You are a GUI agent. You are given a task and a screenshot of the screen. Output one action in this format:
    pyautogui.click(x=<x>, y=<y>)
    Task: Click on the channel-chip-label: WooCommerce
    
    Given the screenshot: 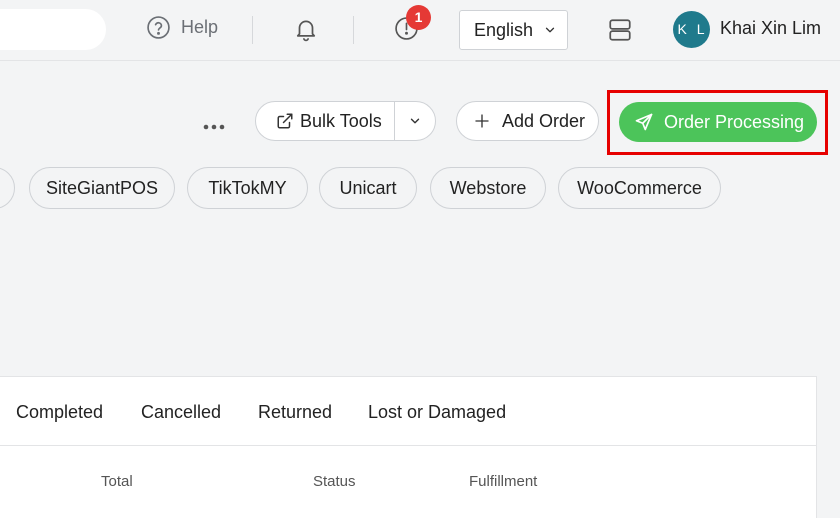 What is the action you would take?
    pyautogui.click(x=639, y=187)
    